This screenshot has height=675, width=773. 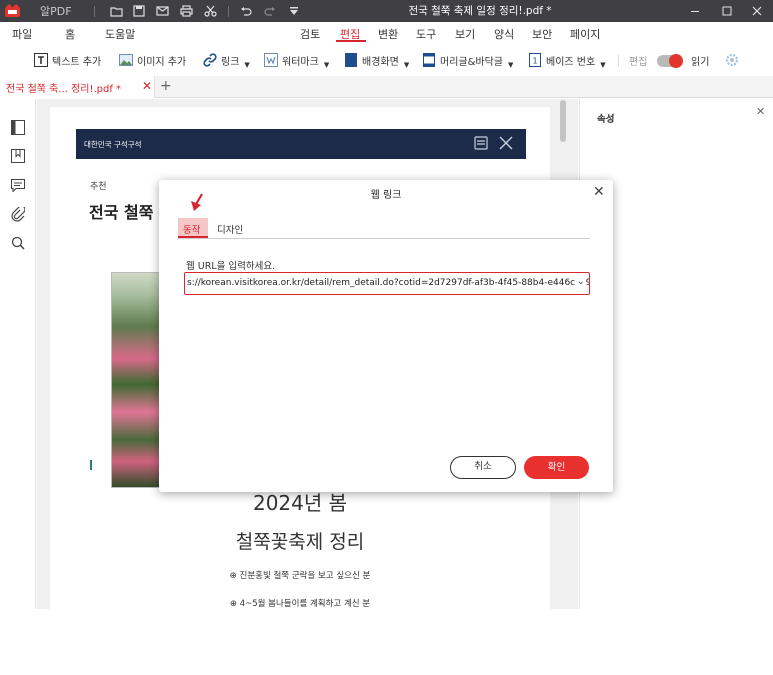 I want to click on gear-icon, so click(x=731, y=60).